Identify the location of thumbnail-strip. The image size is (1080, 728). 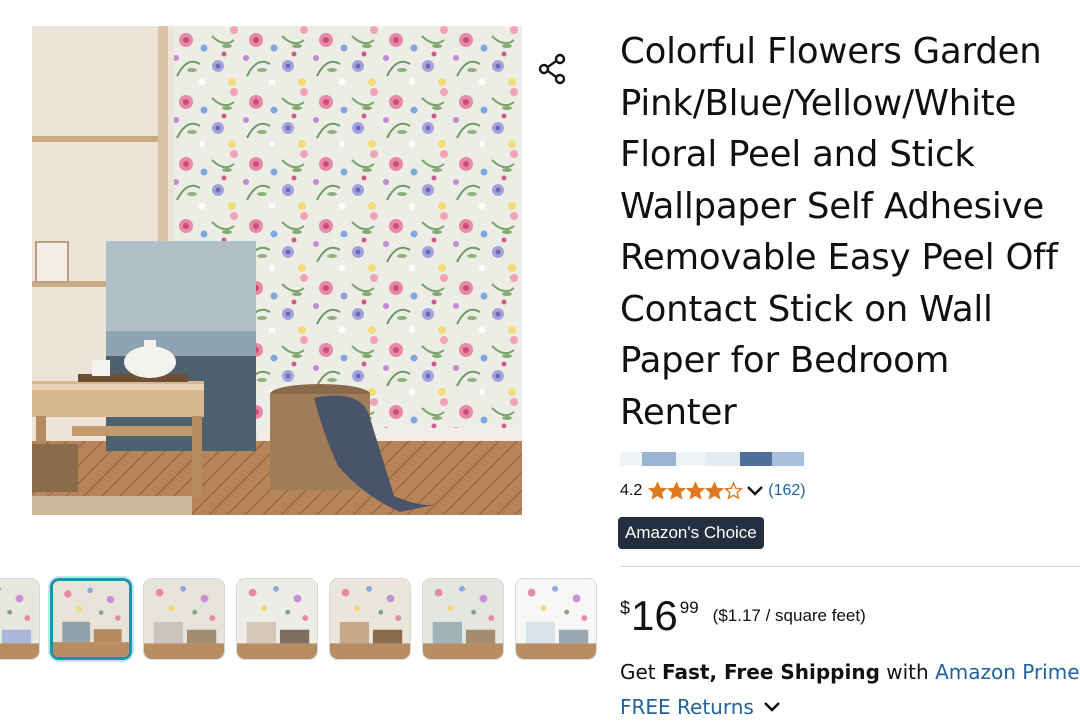
(300, 621).